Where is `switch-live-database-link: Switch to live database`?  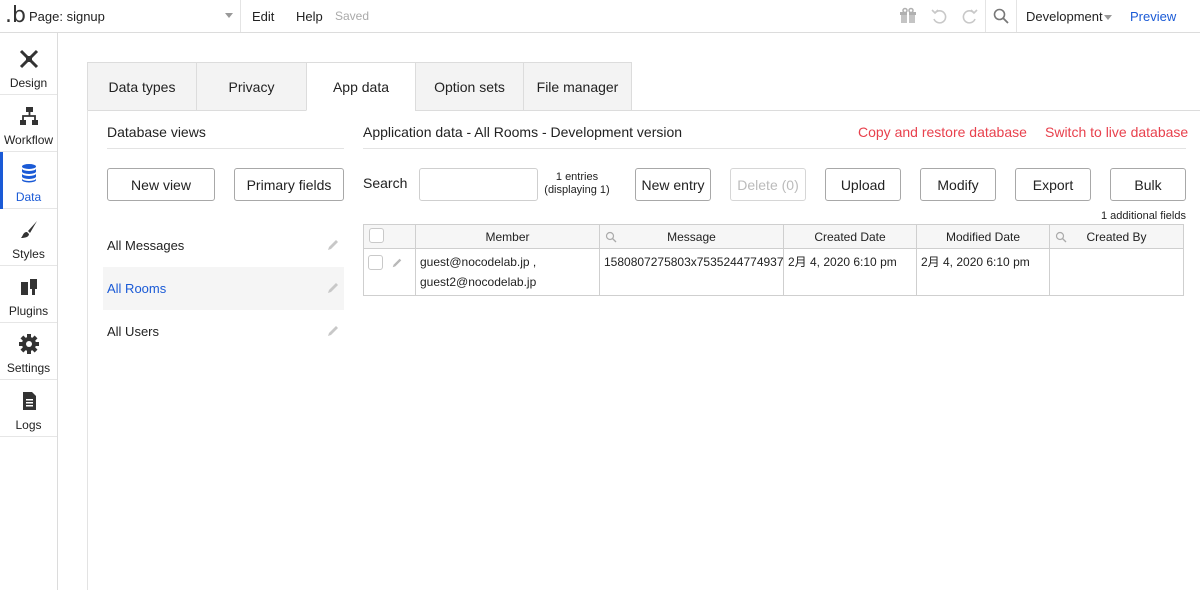
switch-live-database-link: Switch to live database is located at coordinates (1116, 132).